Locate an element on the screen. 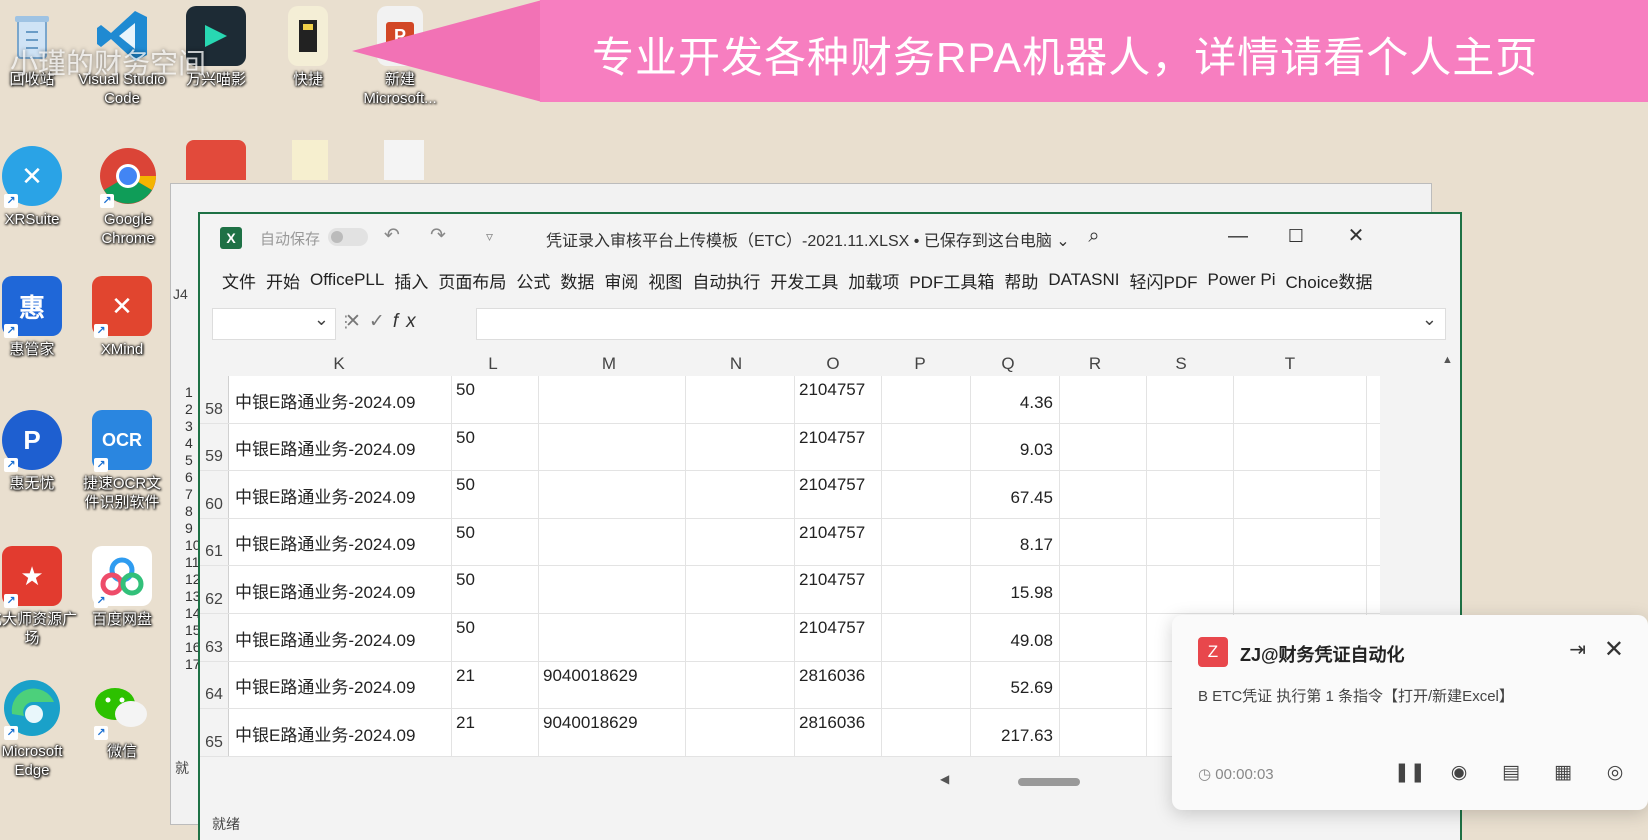  cell-Q: 9.03 is located at coordinates (1015, 447).